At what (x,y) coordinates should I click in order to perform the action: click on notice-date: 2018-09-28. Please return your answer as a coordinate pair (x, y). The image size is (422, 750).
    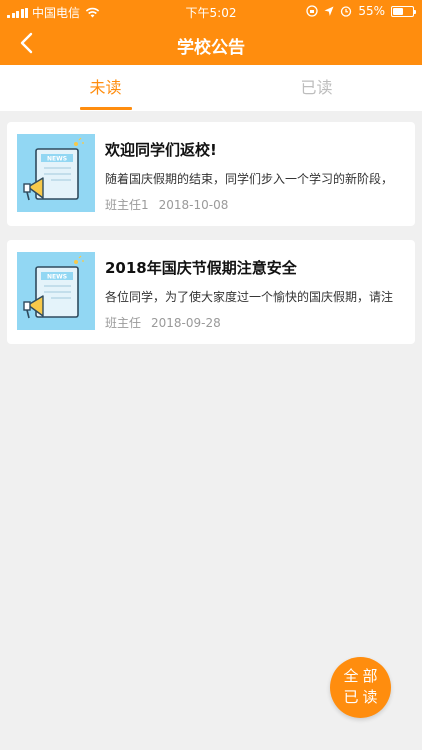
    Looking at the image, I should click on (186, 323).